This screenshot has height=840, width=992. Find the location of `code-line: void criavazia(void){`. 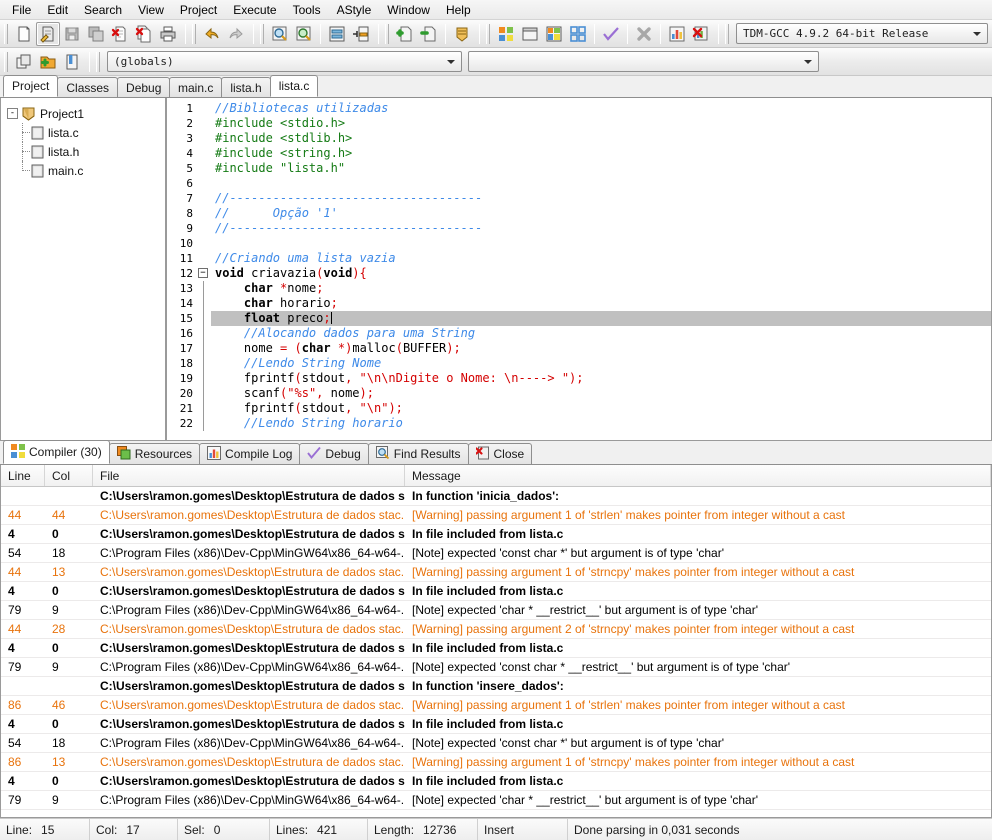

code-line: void criavazia(void){ is located at coordinates (601, 273).